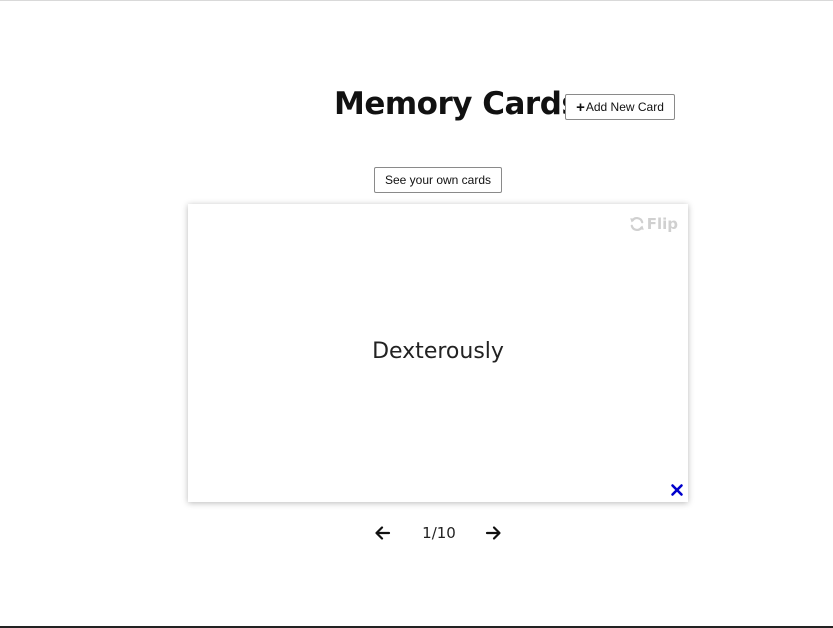 The image size is (833, 628). I want to click on card-counter: 1/10, so click(439, 533).